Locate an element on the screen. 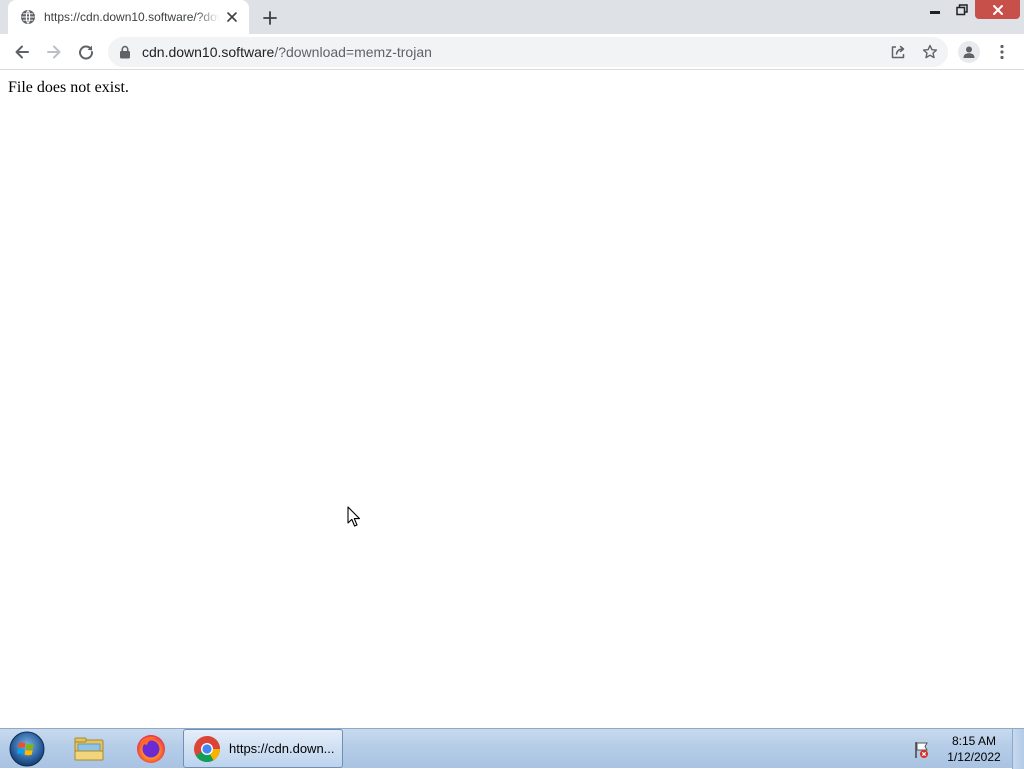  firefox-icon is located at coordinates (151, 749).